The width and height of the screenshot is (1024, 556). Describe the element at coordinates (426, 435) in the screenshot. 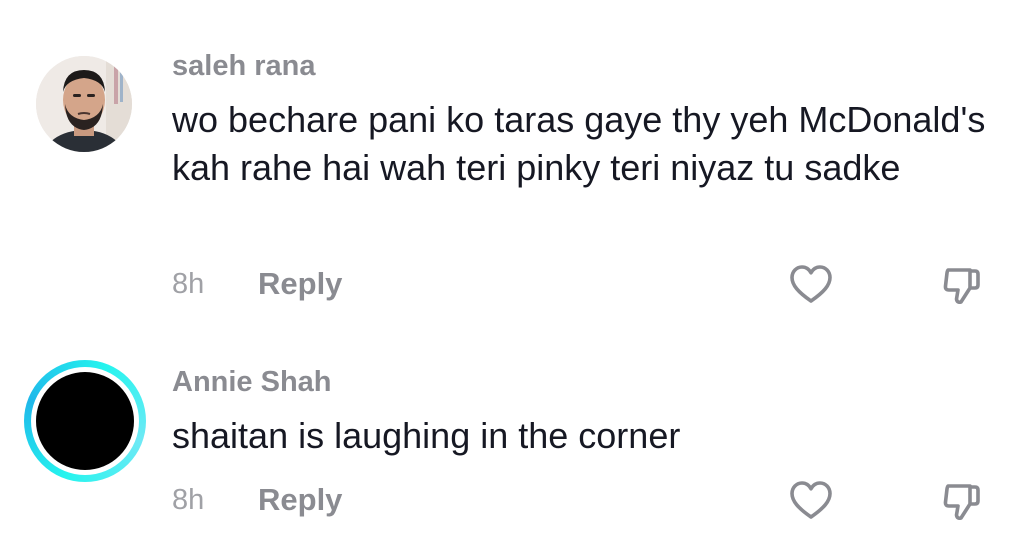

I see `comment-text: shaitan is laughing in the corner` at that location.